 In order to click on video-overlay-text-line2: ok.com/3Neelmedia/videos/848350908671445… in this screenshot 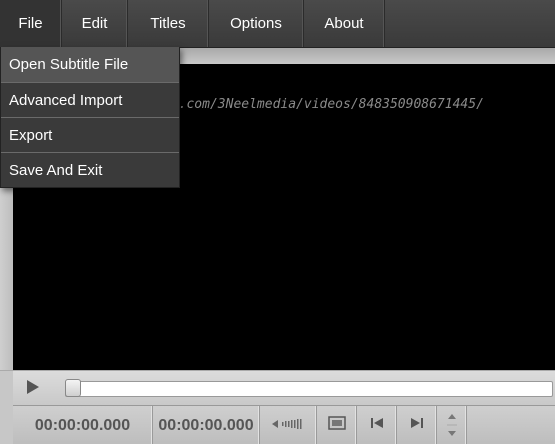, I will do `click(323, 104)`.